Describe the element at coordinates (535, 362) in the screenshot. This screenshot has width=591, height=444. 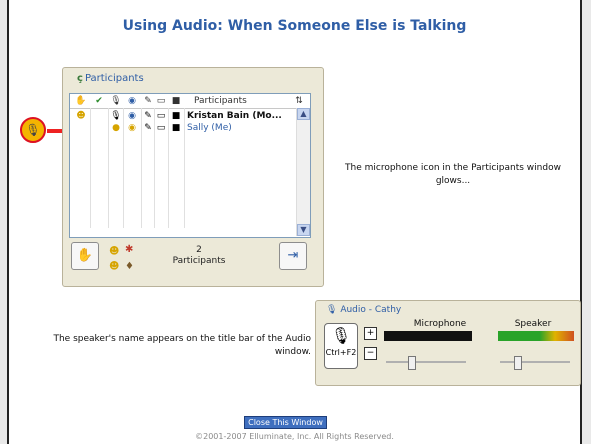
I see `speaker-volume-slider` at that location.